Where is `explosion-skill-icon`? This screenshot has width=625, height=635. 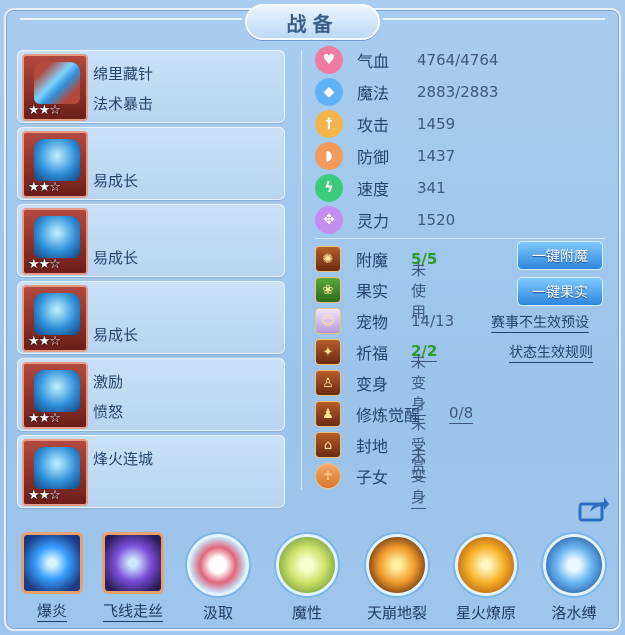
explosion-skill-icon is located at coordinates (52, 563).